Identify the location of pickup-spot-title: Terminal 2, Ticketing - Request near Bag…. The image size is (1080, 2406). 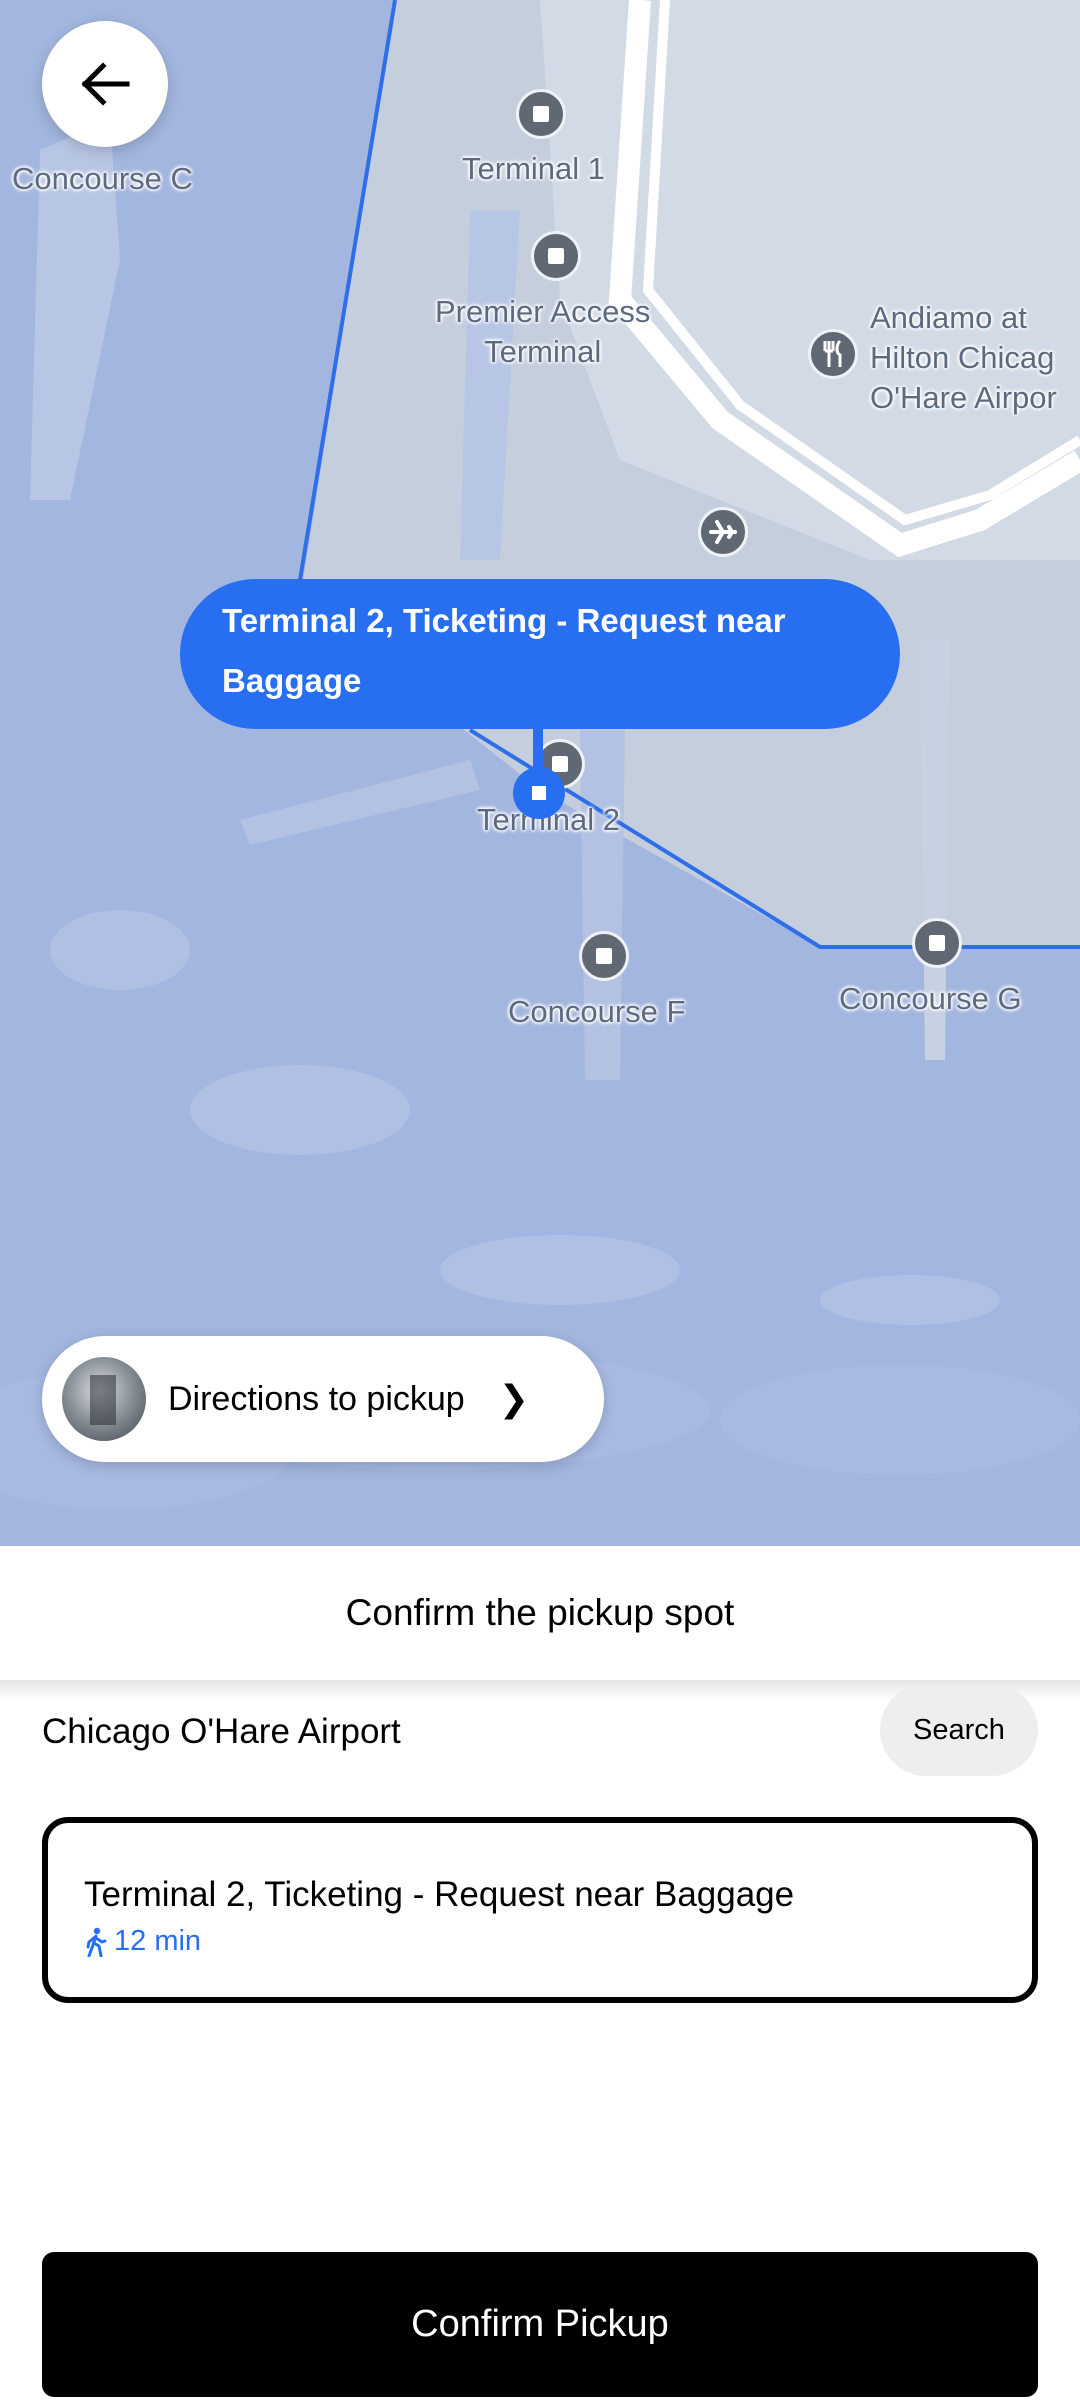
(439, 1894).